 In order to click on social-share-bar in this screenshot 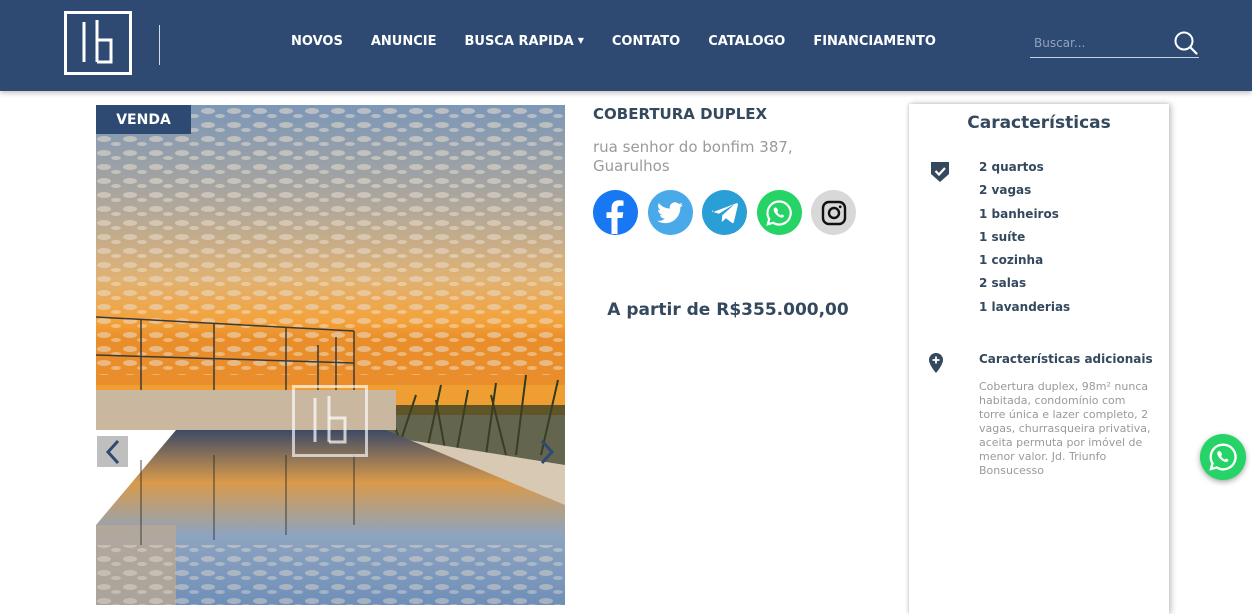, I will do `click(729, 212)`.